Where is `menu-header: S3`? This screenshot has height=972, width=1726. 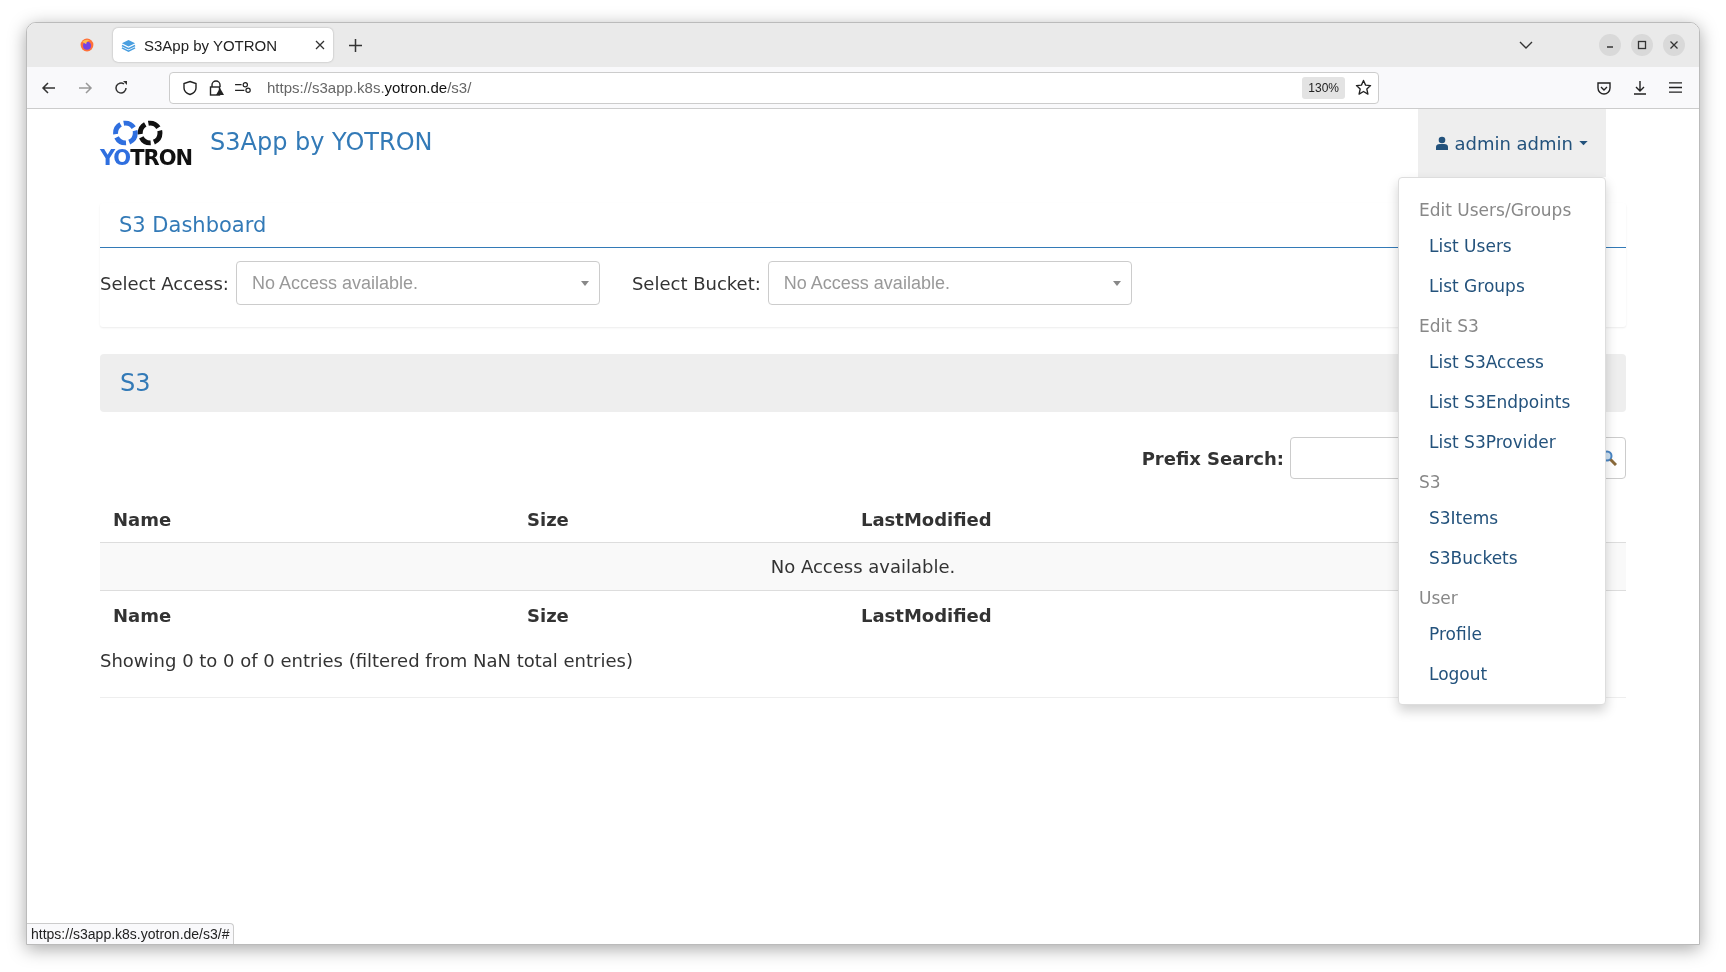 menu-header: S3 is located at coordinates (1430, 482).